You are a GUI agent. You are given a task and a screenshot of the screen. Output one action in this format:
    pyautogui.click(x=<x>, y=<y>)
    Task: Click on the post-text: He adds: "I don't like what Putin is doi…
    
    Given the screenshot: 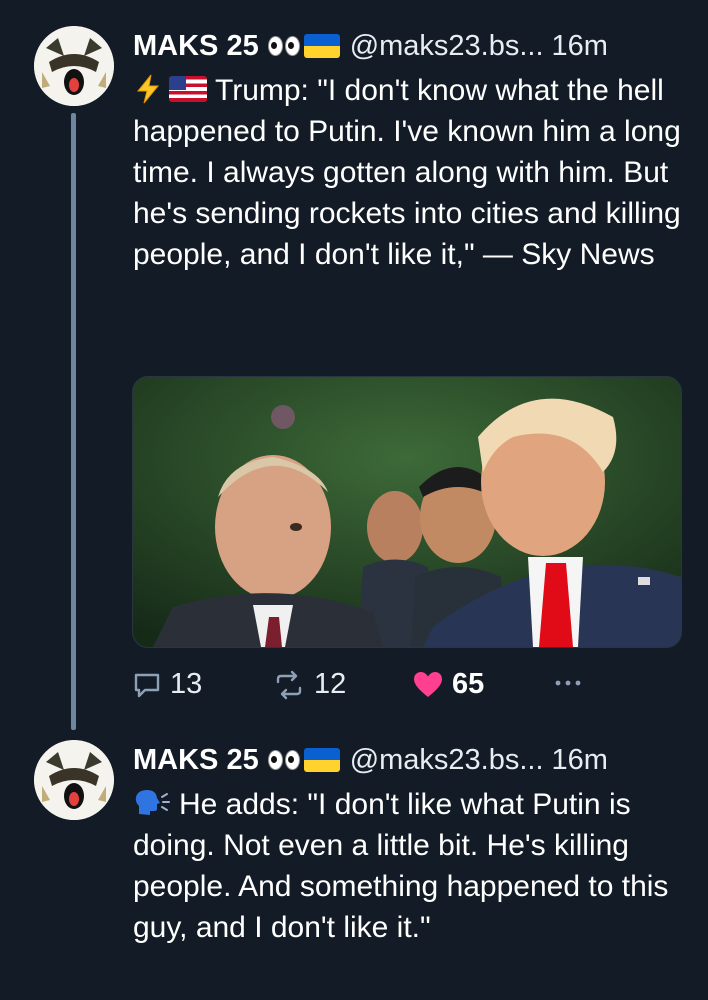 What is the action you would take?
    pyautogui.click(x=401, y=866)
    